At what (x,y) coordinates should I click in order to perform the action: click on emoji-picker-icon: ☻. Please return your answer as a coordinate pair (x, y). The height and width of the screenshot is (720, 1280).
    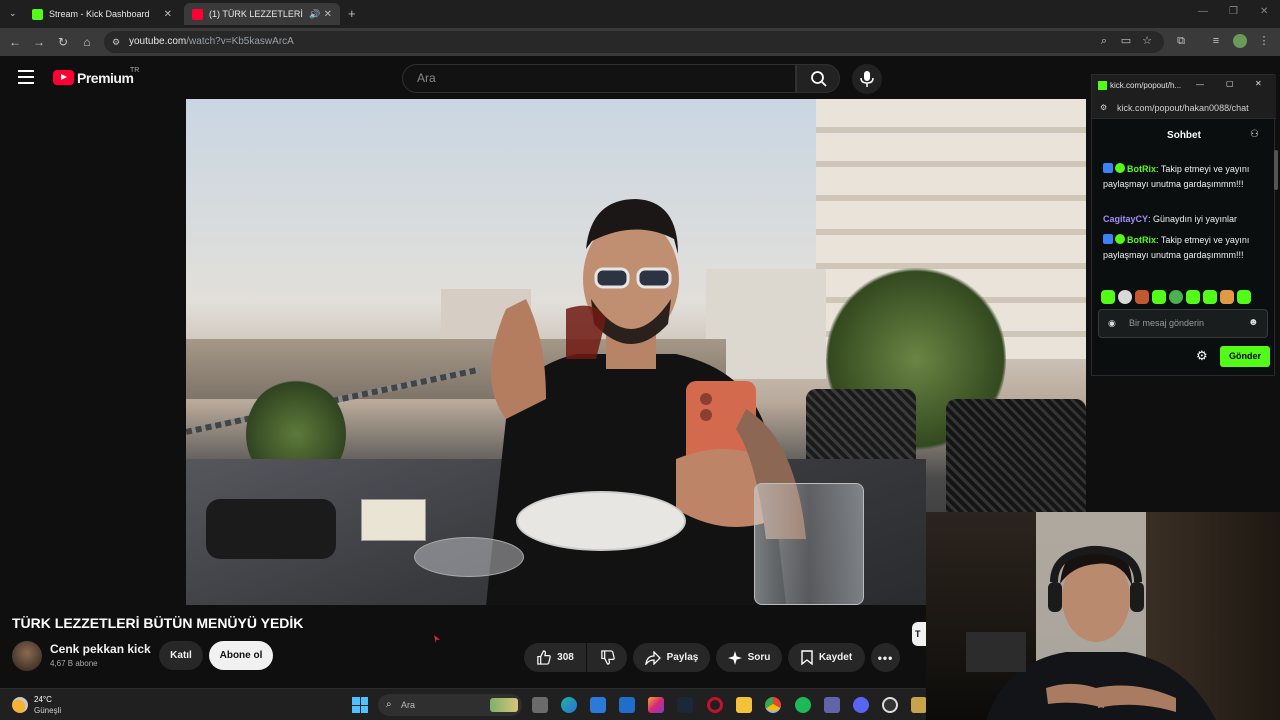
    Looking at the image, I should click on (1253, 322).